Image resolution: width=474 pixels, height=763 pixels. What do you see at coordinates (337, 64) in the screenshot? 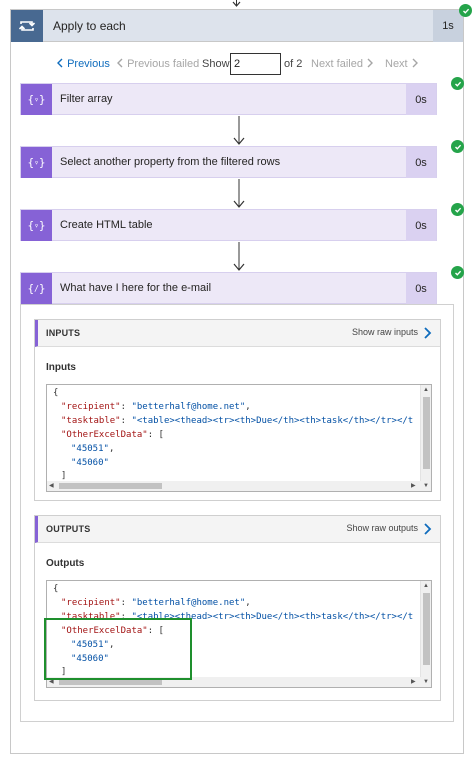
I see `next-failed-label: Next failed` at bounding box center [337, 64].